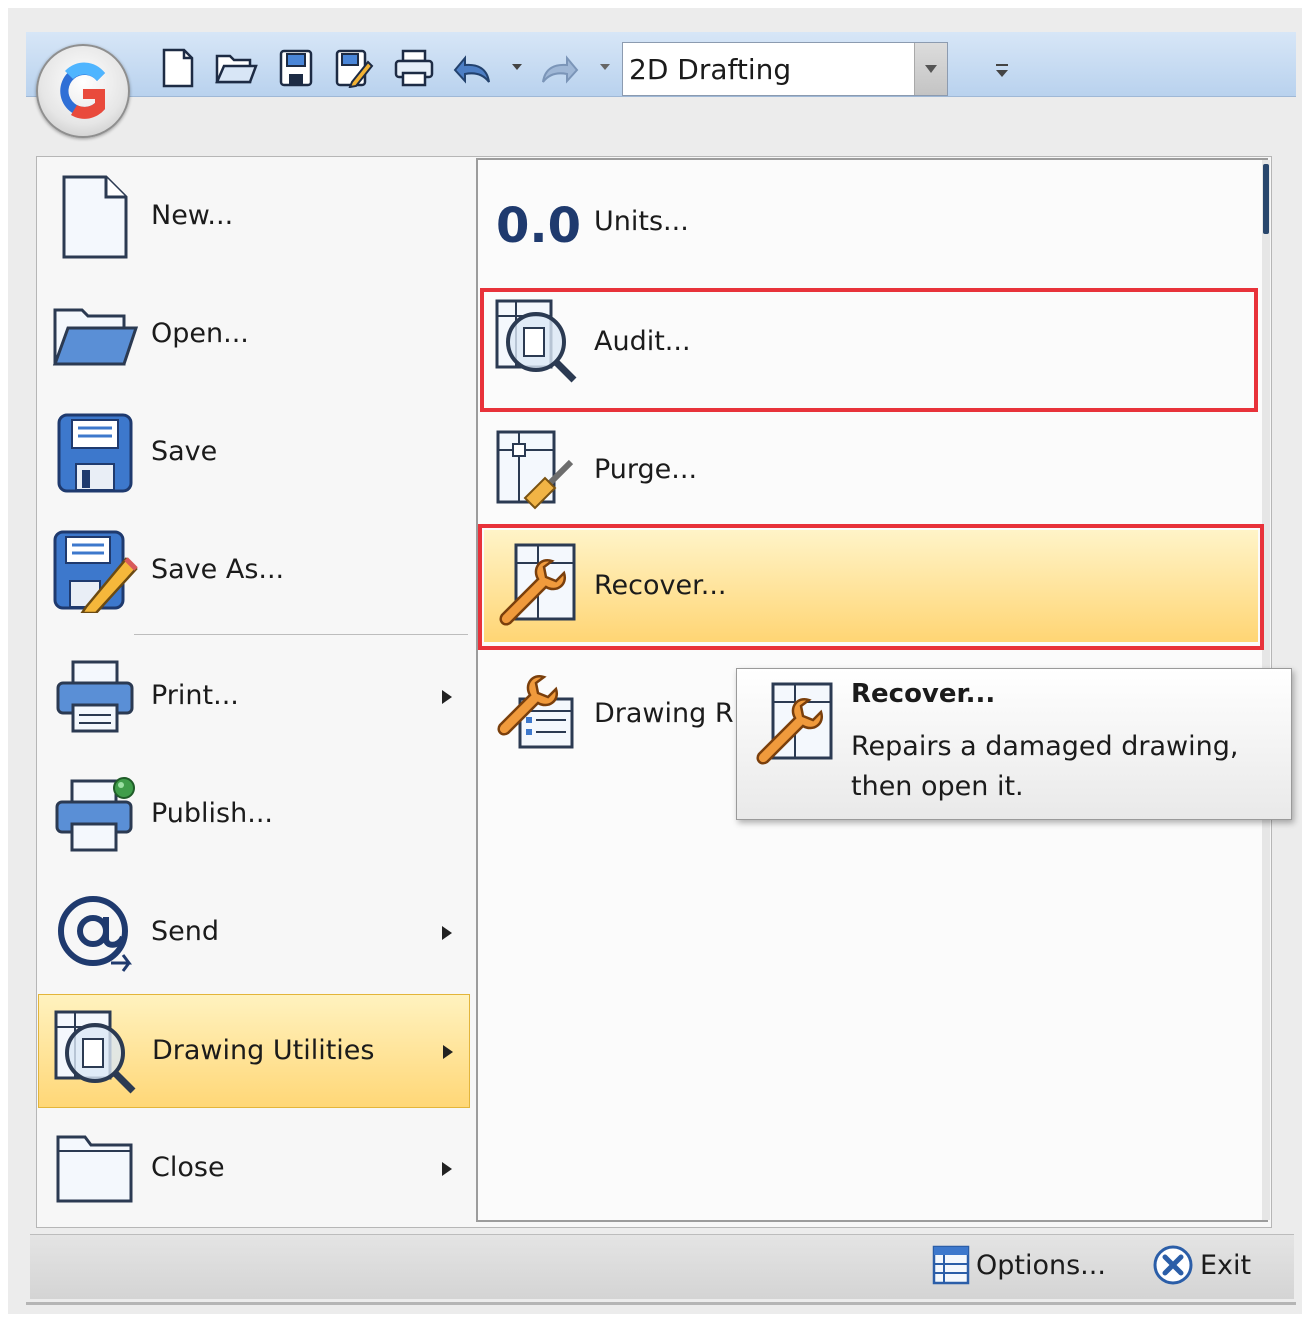  I want to click on exit-button: Exit, so click(1201, 1265).